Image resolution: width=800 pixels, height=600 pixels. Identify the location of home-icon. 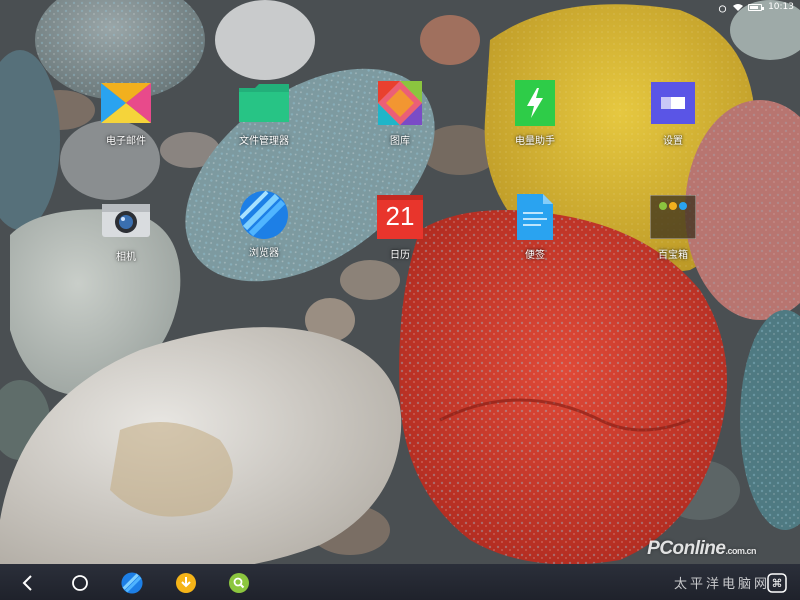
(80, 583).